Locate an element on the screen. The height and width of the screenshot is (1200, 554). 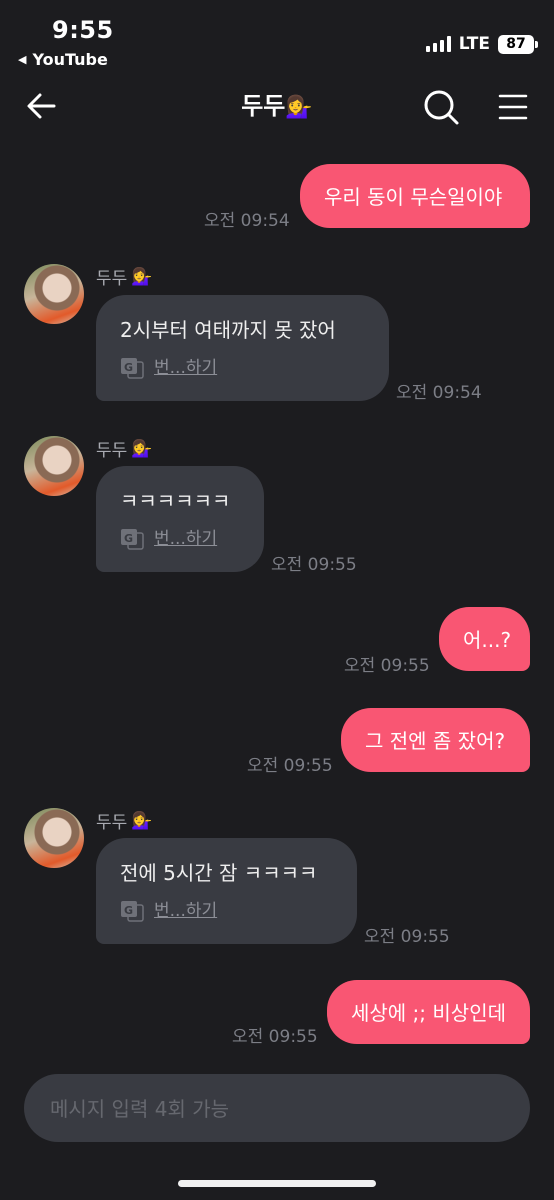
chat-title-text: 두두 is located at coordinates (263, 106).